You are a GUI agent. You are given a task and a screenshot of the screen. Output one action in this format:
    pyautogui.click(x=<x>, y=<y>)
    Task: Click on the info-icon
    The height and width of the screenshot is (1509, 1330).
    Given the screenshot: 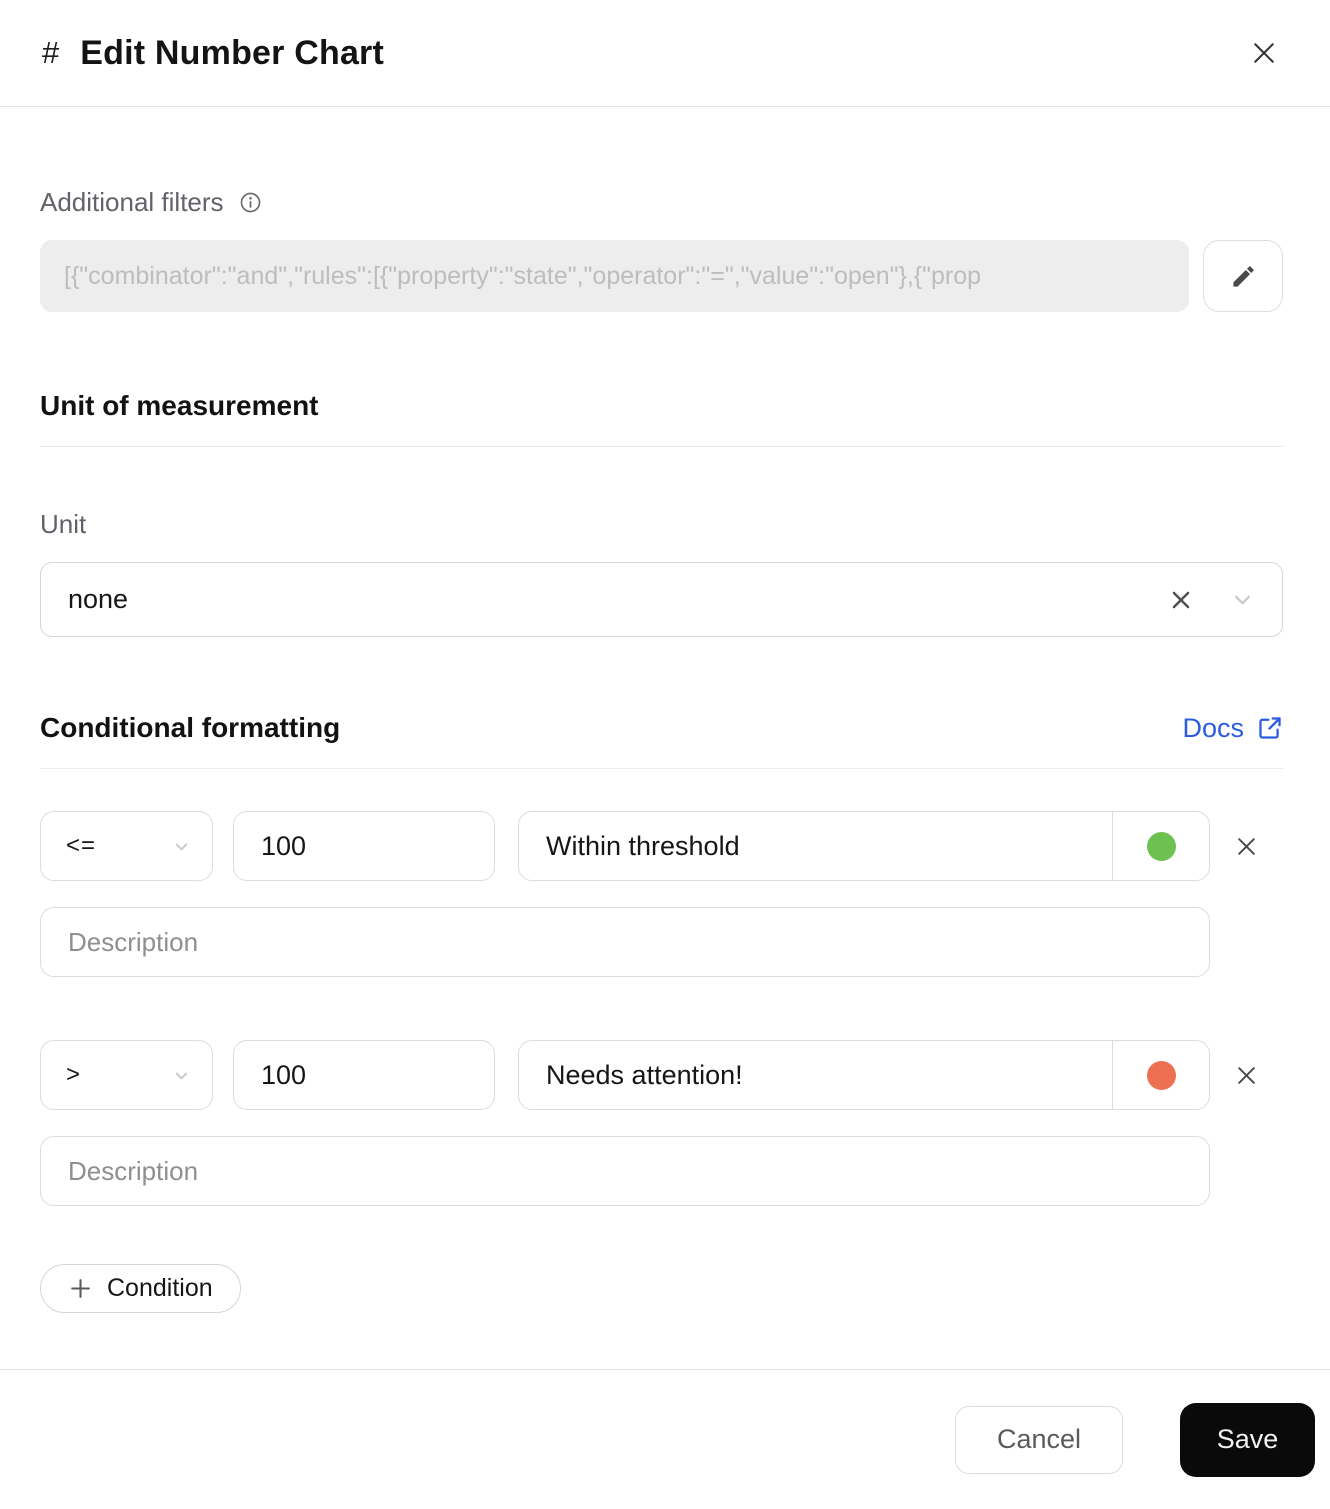 What is the action you would take?
    pyautogui.click(x=250, y=202)
    